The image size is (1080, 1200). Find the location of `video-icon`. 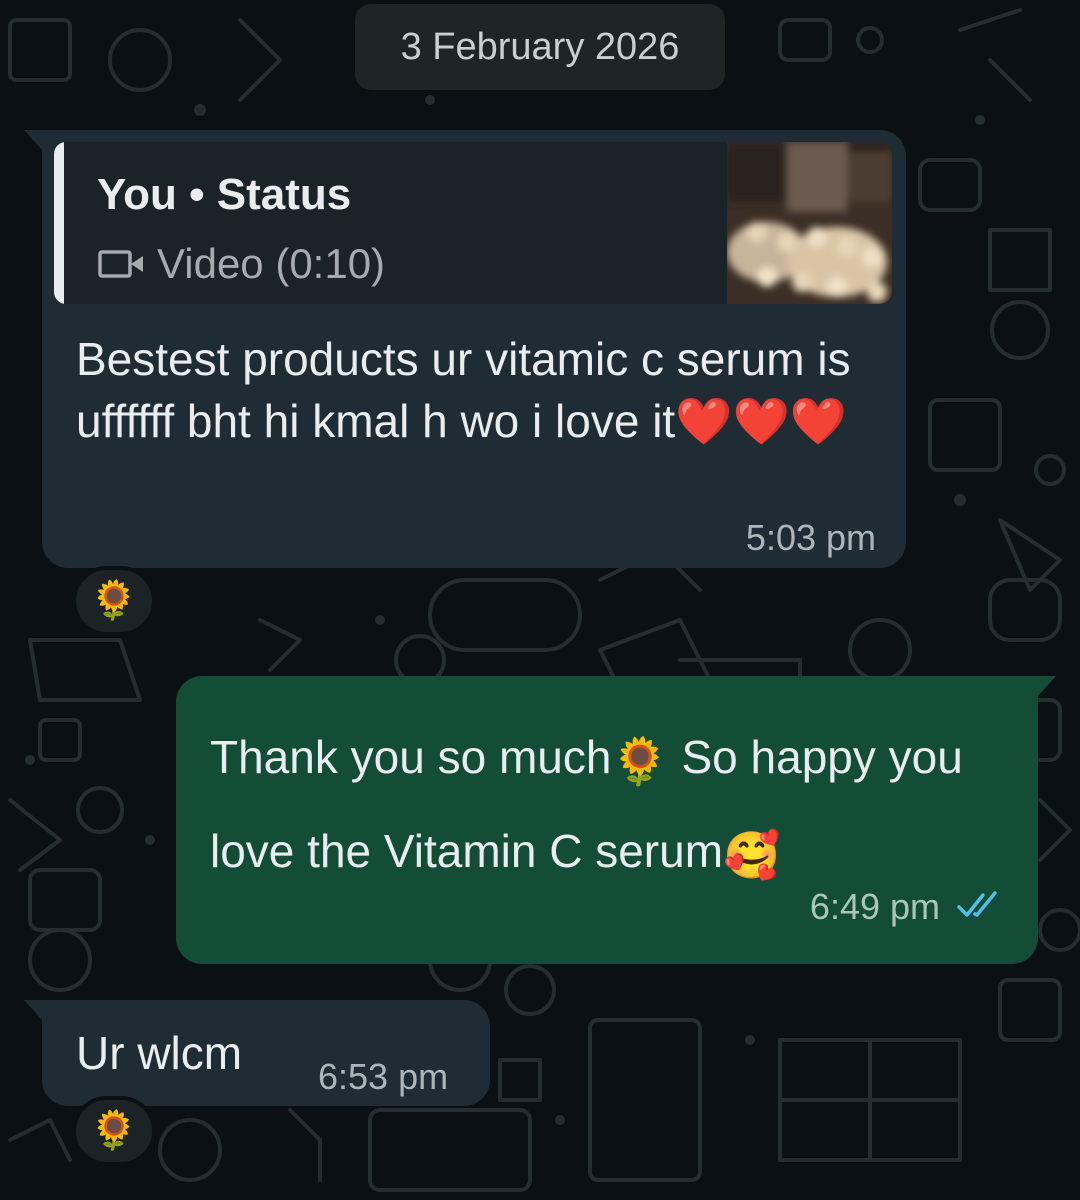

video-icon is located at coordinates (120, 264).